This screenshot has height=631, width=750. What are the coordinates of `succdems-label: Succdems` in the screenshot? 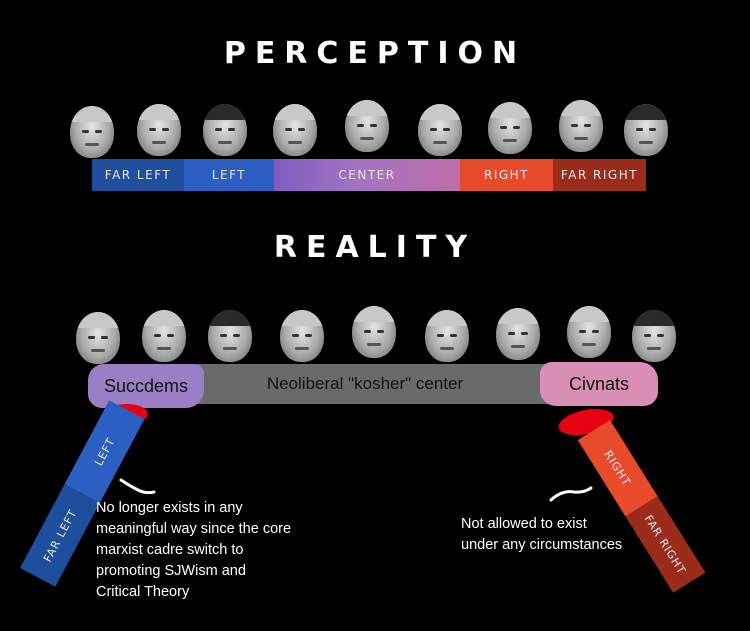 It's located at (146, 385).